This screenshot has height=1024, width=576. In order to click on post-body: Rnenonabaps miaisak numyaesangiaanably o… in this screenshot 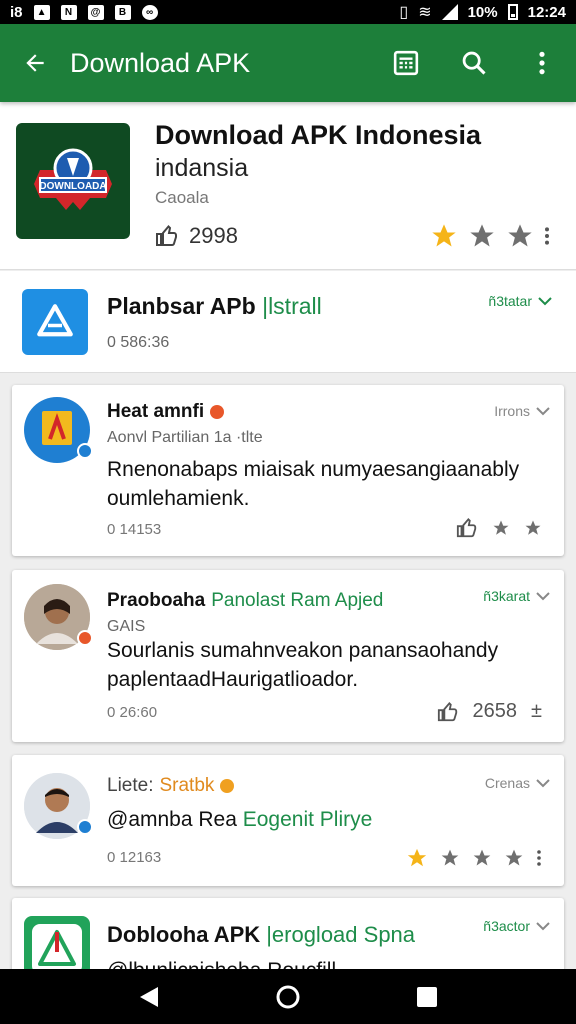, I will do `click(313, 484)`.